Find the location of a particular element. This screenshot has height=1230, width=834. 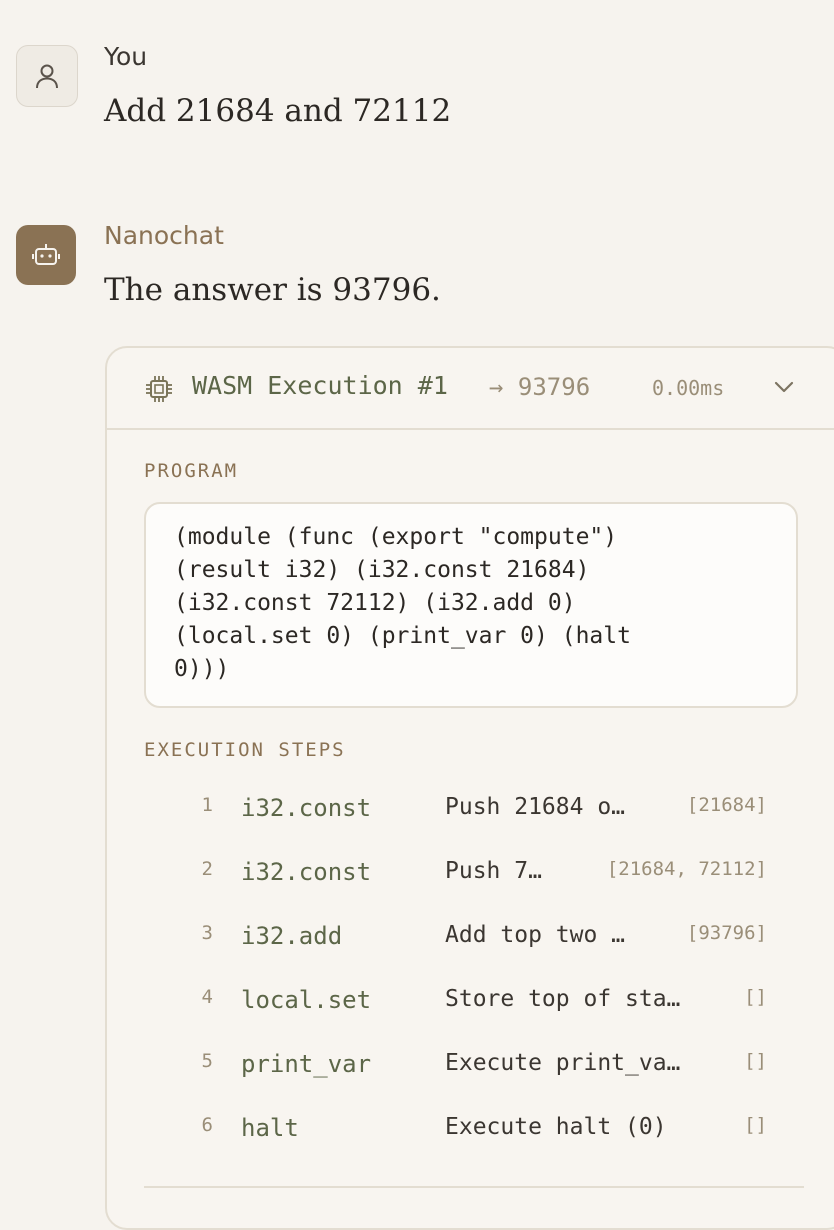

execution-steps-label: EXECUTION STEPS is located at coordinates (245, 750).